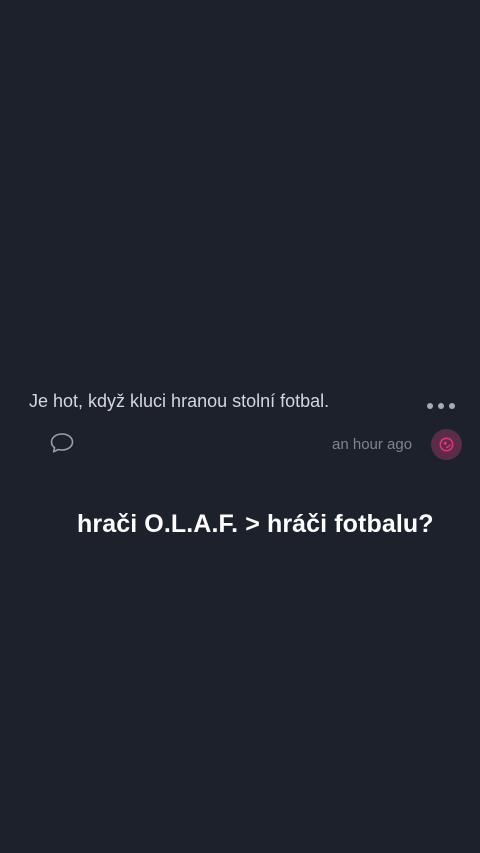  I want to click on post-text: Je hot, když kluci hranou stolní fotbal., so click(179, 401).